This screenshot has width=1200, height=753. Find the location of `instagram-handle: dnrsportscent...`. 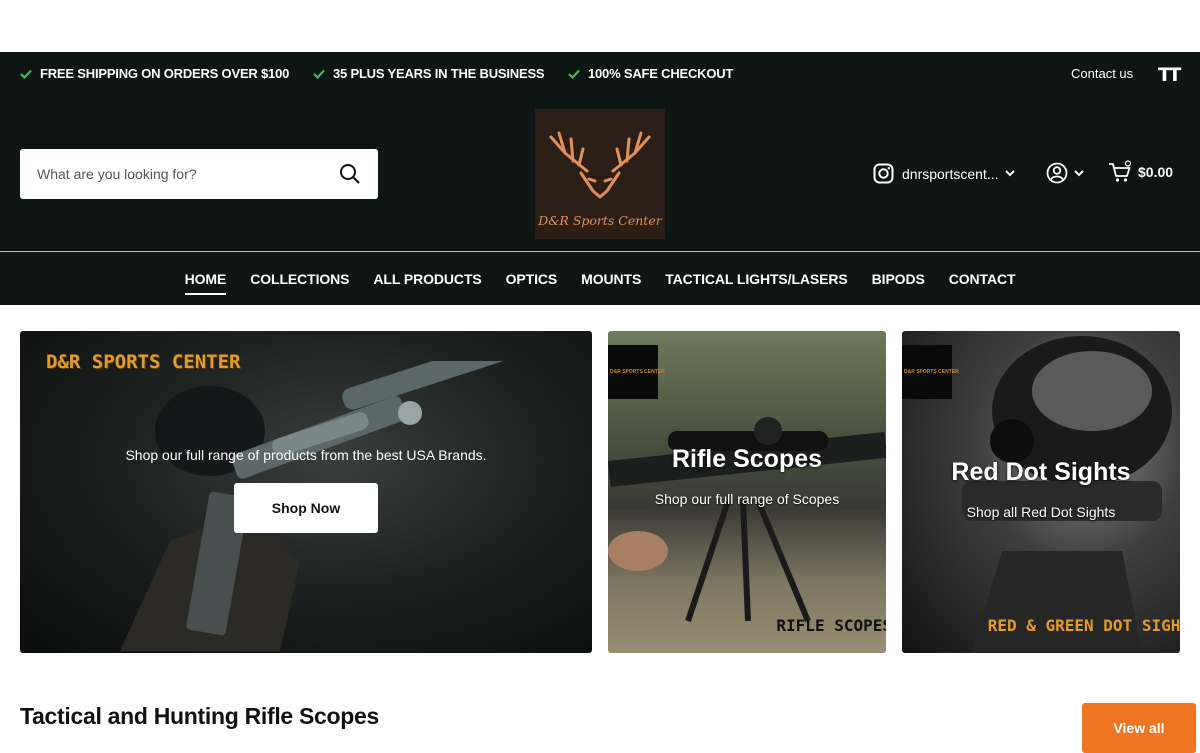

instagram-handle: dnrsportscent... is located at coordinates (950, 173).